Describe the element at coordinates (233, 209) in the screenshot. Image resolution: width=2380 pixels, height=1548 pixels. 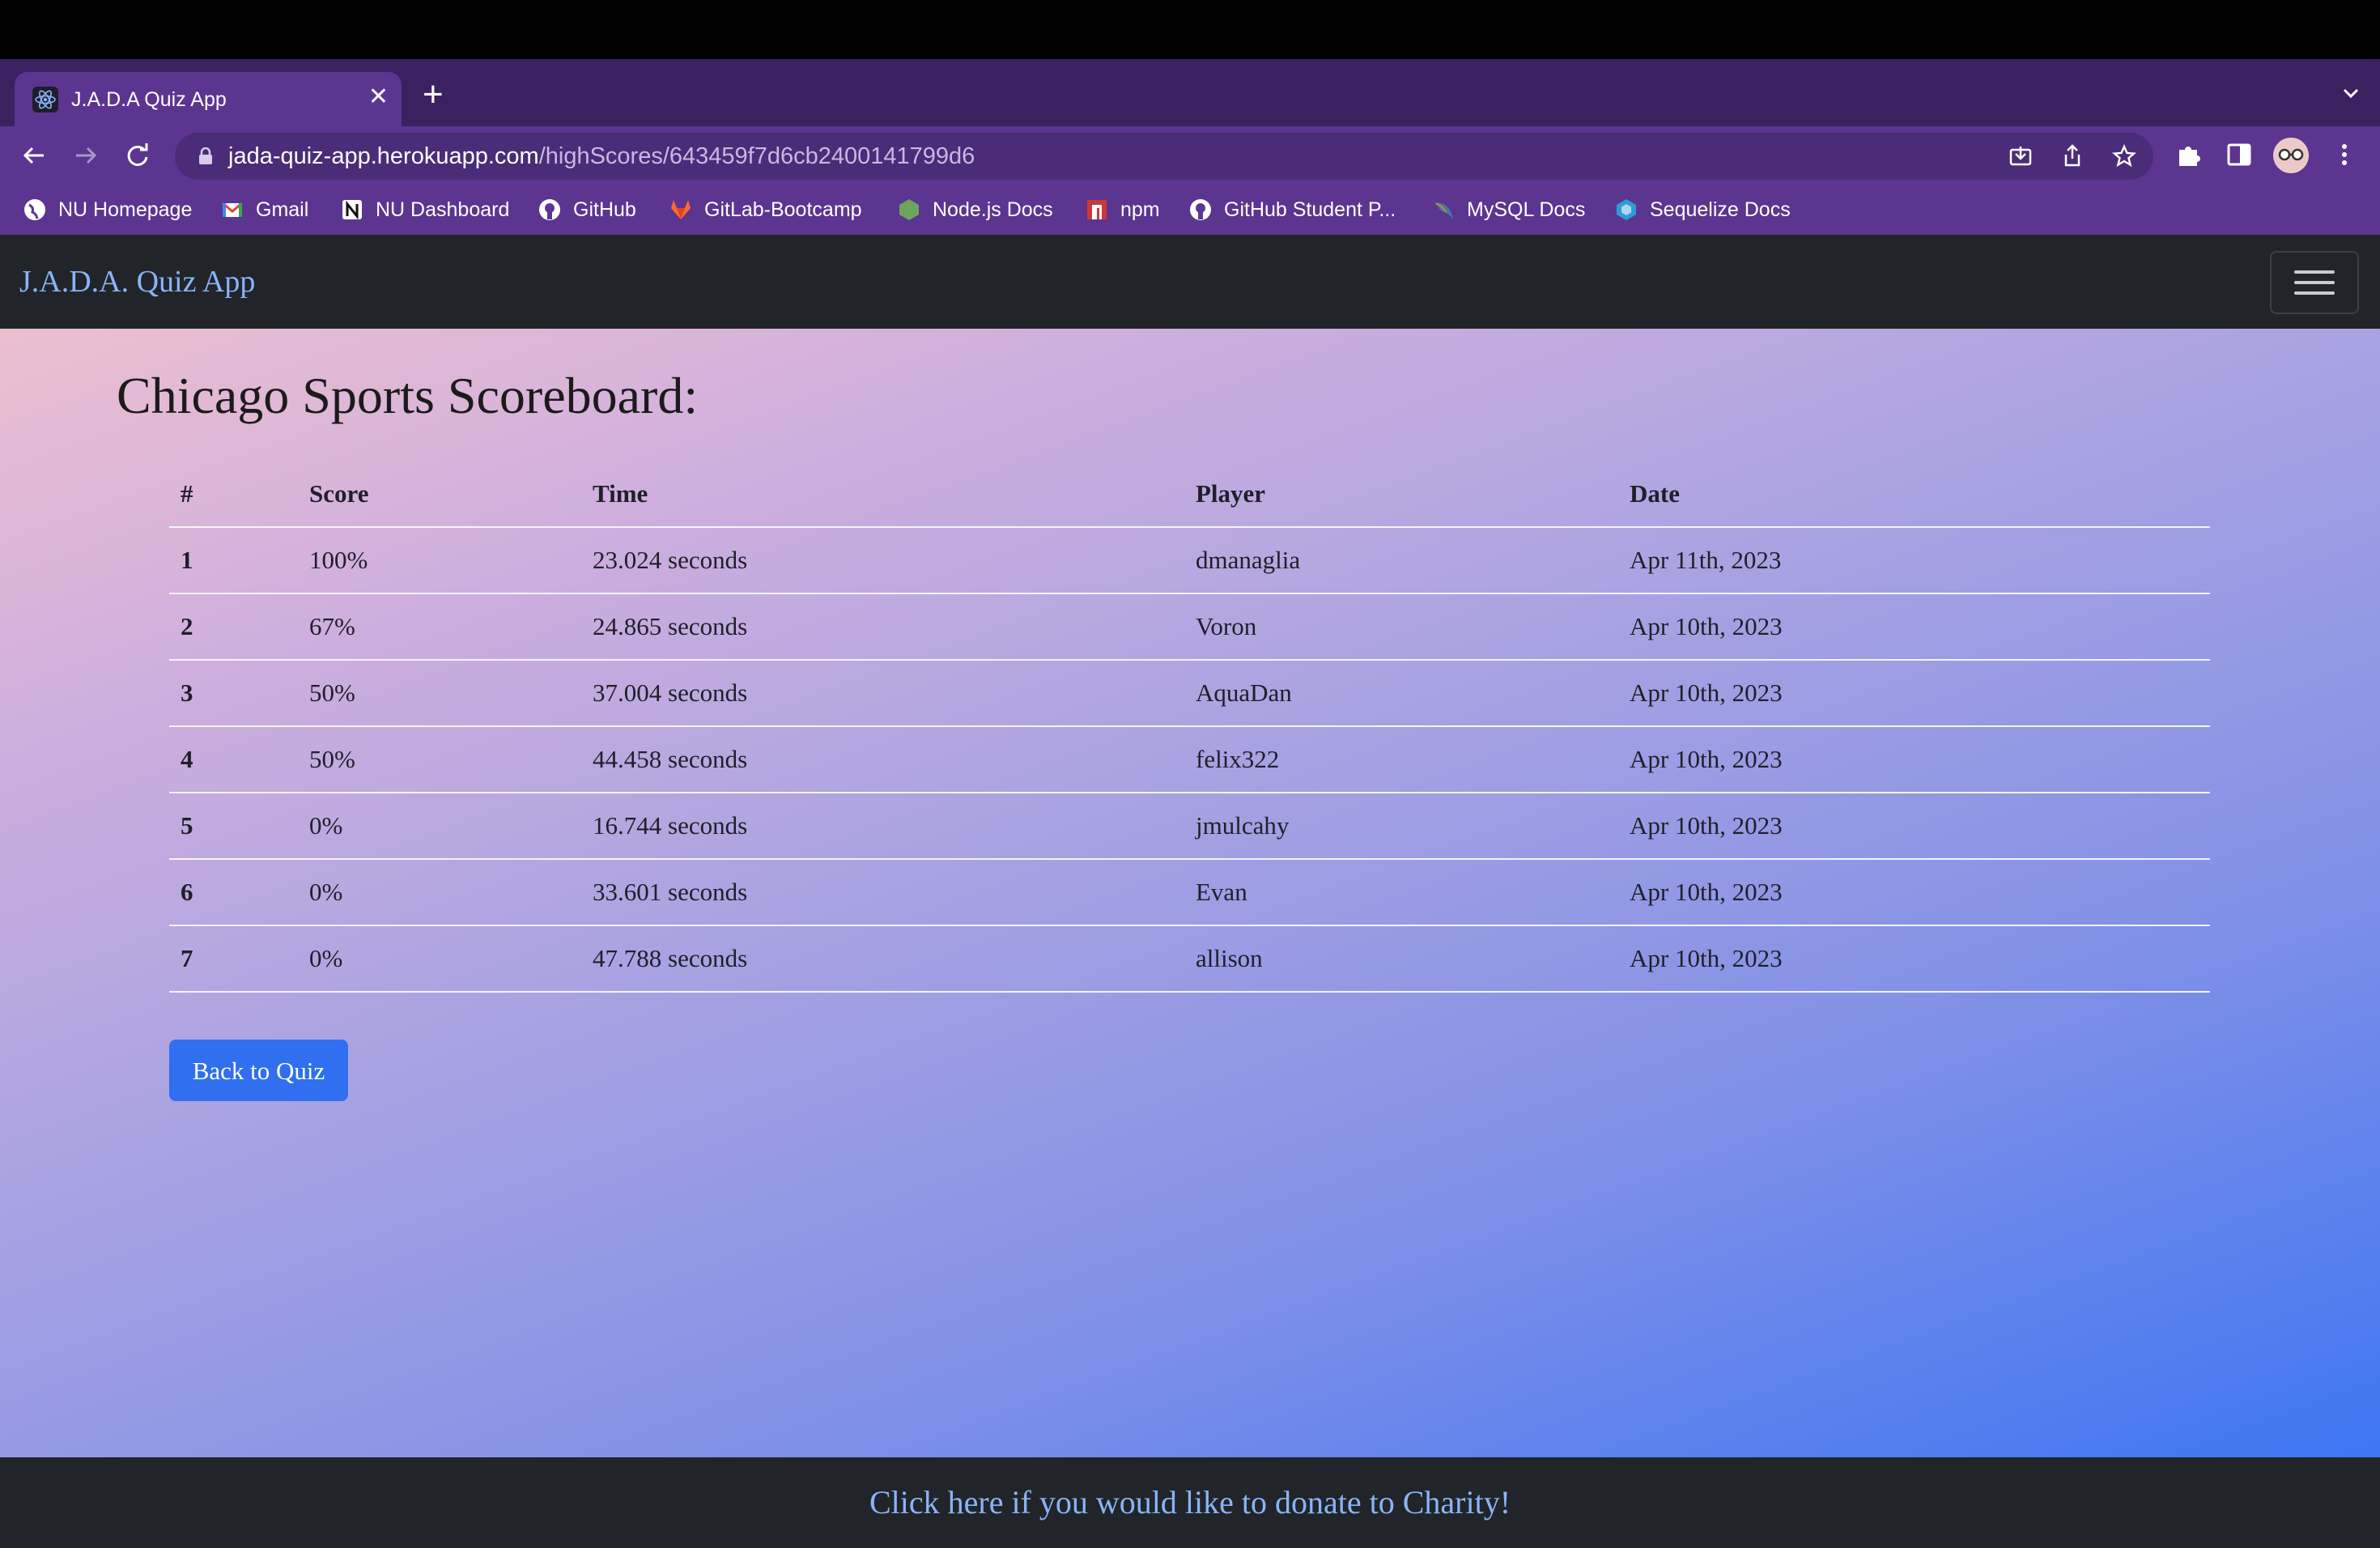
I see `gmail-icon` at that location.